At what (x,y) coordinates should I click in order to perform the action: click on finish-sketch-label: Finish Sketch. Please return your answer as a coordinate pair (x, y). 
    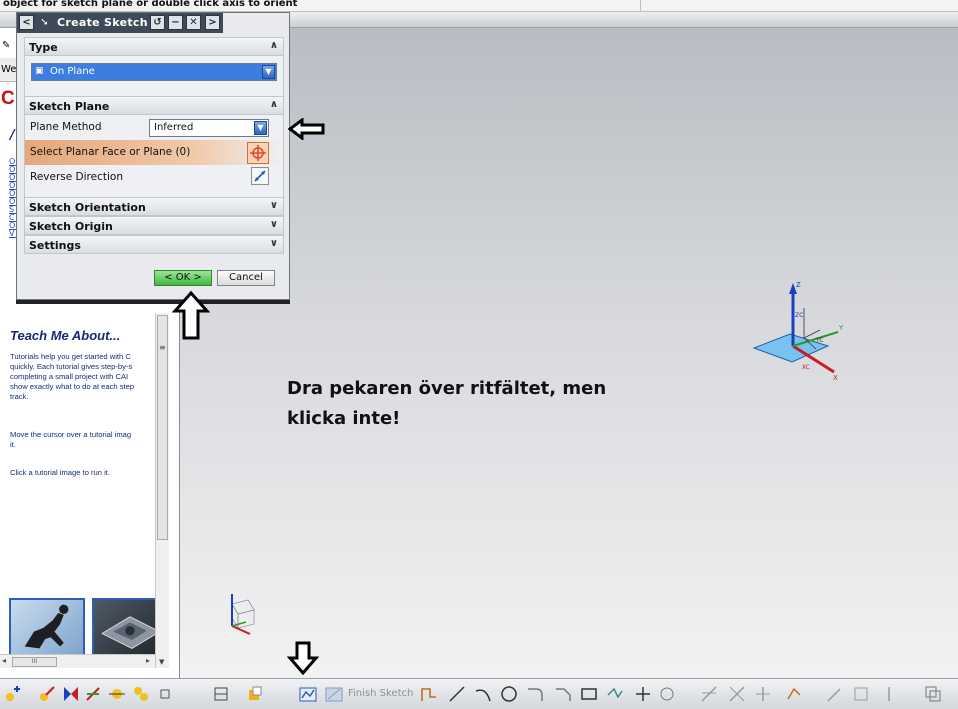
    Looking at the image, I should click on (380, 693).